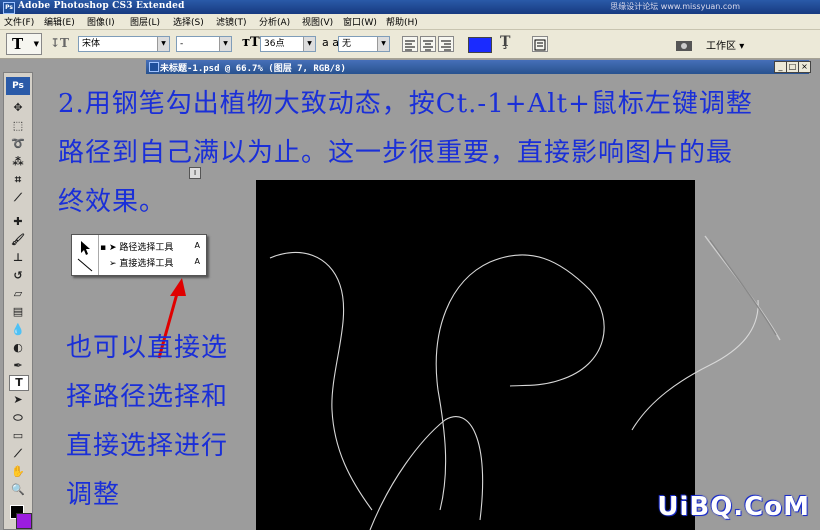 This screenshot has height=530, width=820. Describe the element at coordinates (139, 255) in the screenshot. I see `path-tools-flyout: ▪ ➤ 路径选择工具 A ▪ ➢ 直接选择工具 A` at that location.